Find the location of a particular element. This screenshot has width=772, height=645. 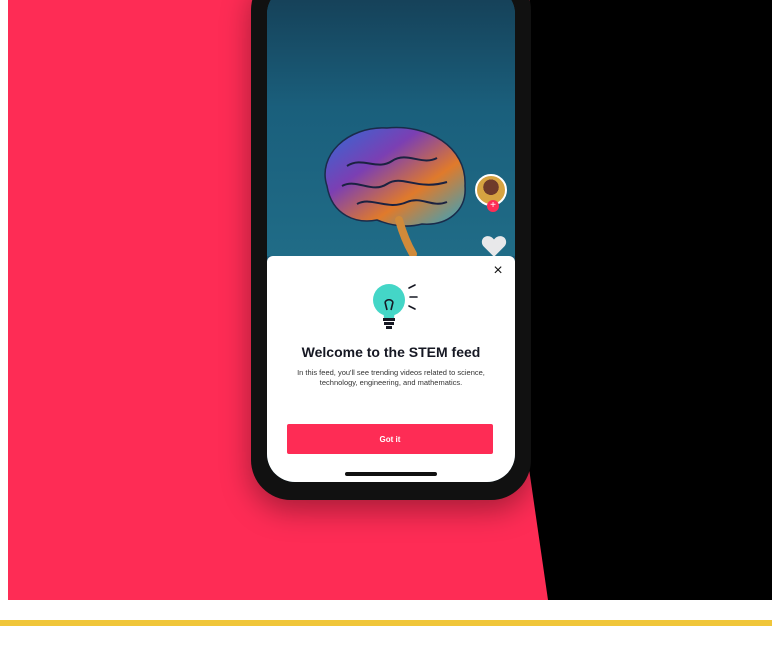

lightbulb-icon is located at coordinates (395, 306).